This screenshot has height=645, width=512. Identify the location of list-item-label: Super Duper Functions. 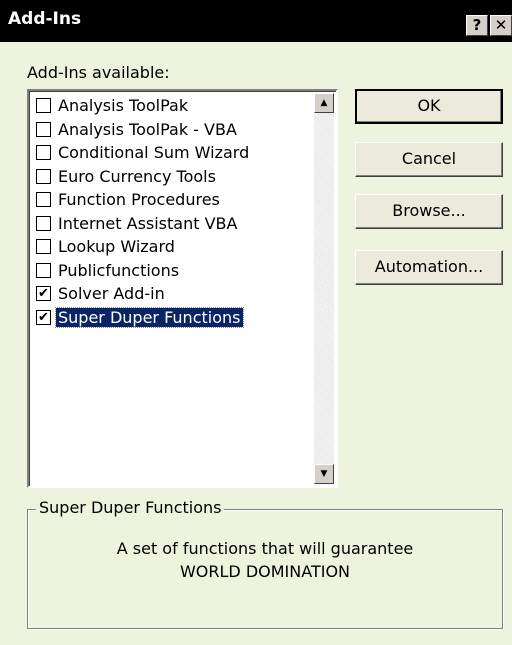
(149, 317).